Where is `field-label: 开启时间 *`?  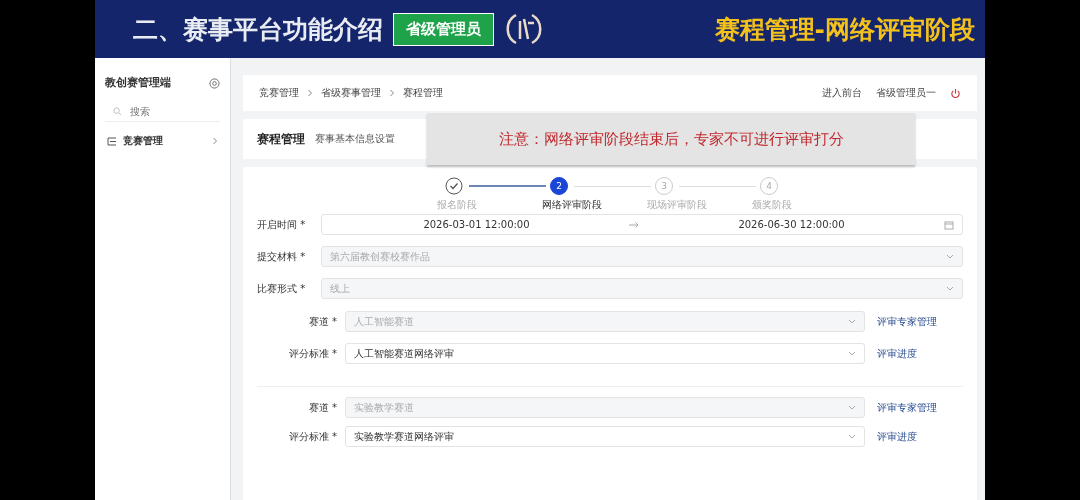 field-label: 开启时间 * is located at coordinates (282, 224).